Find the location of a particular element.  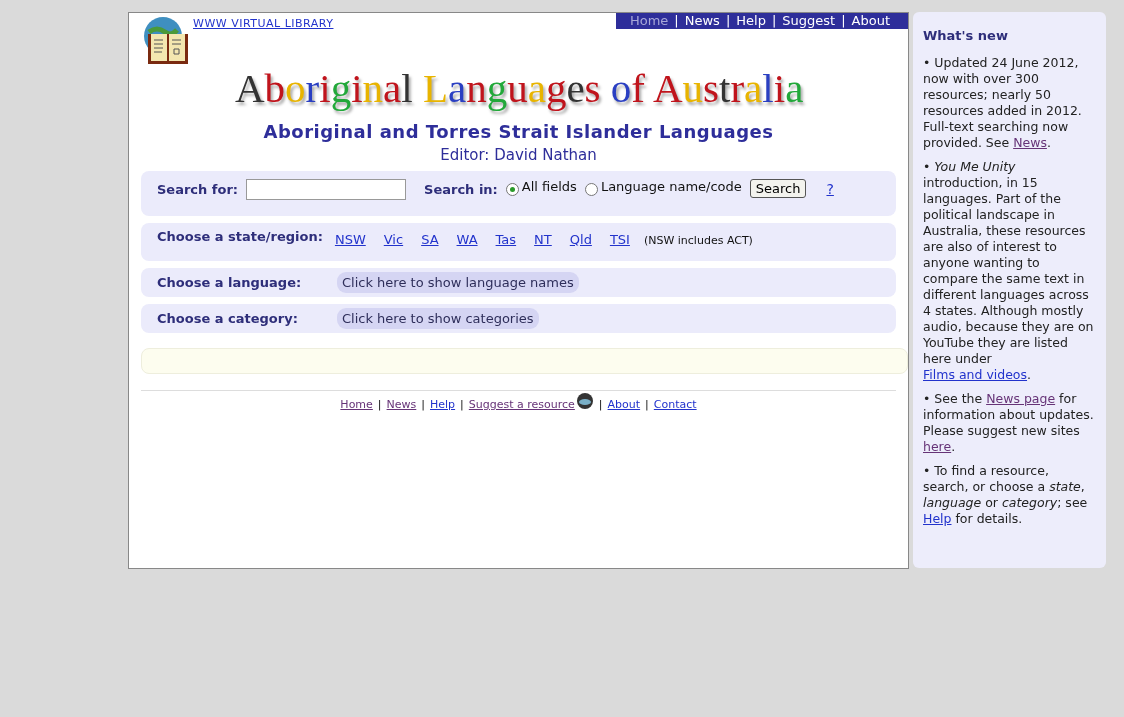

site-title: Aboriginal Languages of Australia is located at coordinates (520, 88).